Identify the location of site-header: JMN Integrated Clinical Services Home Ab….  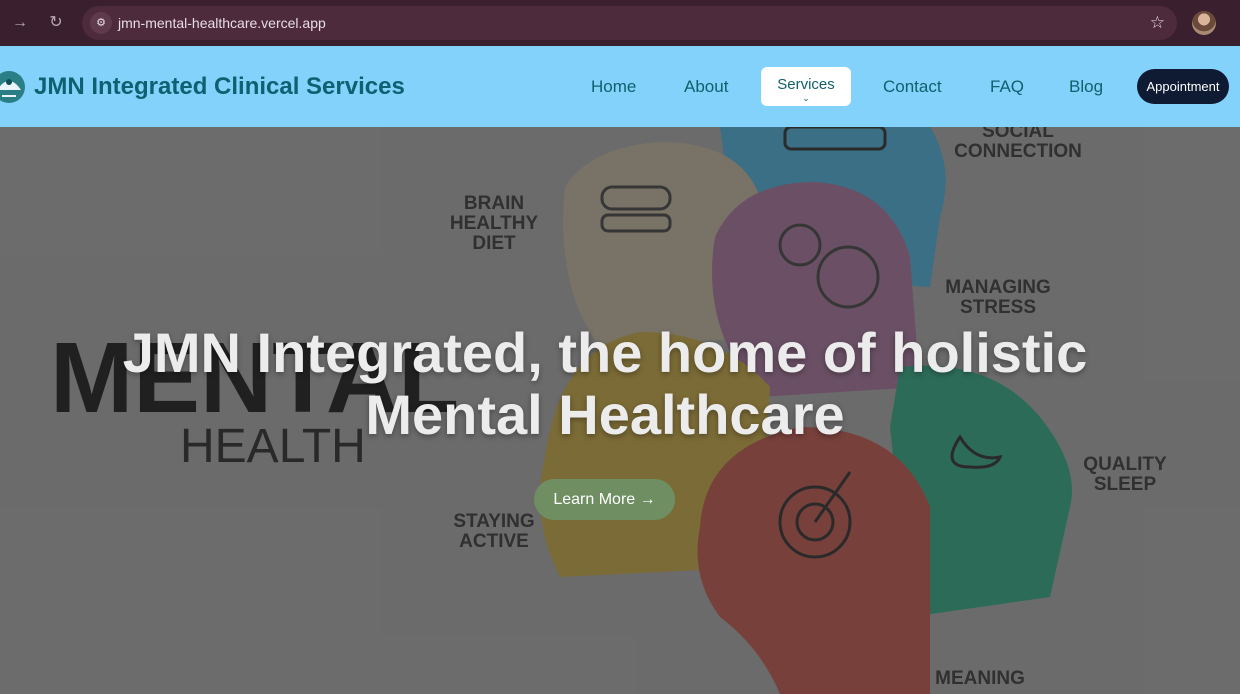
(620, 86).